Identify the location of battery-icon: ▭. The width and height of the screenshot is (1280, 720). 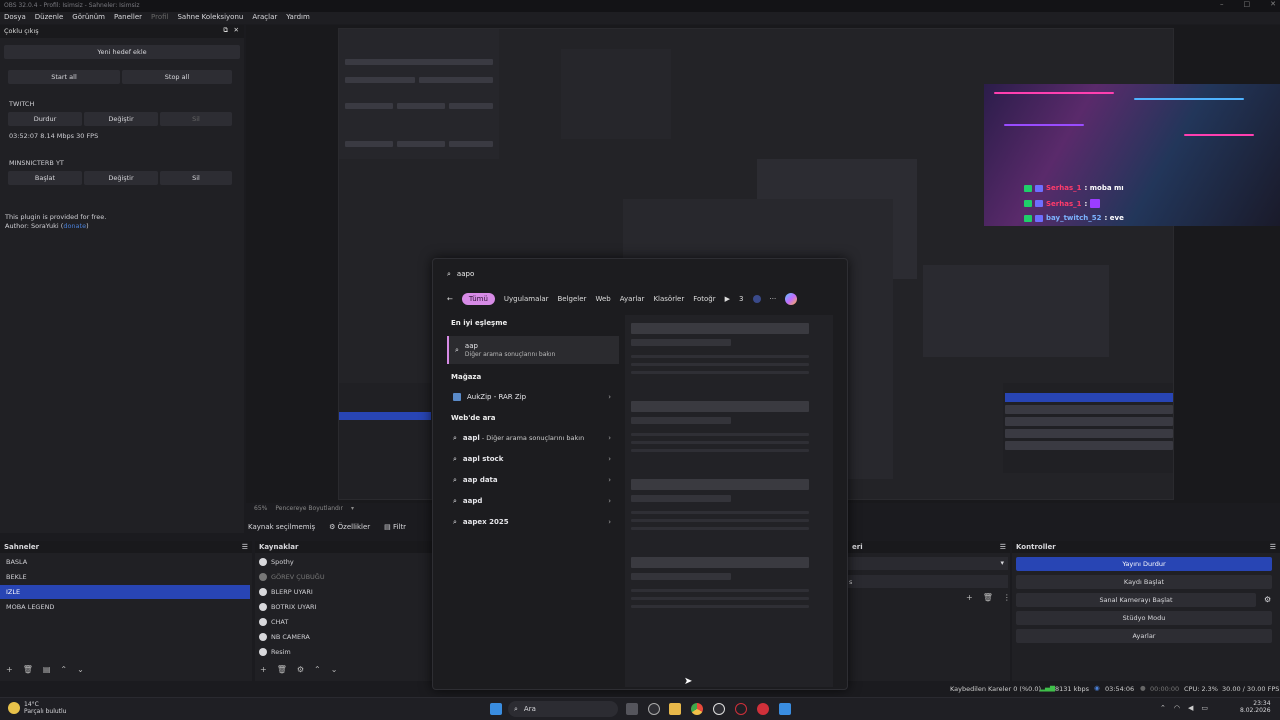
(1204, 708).